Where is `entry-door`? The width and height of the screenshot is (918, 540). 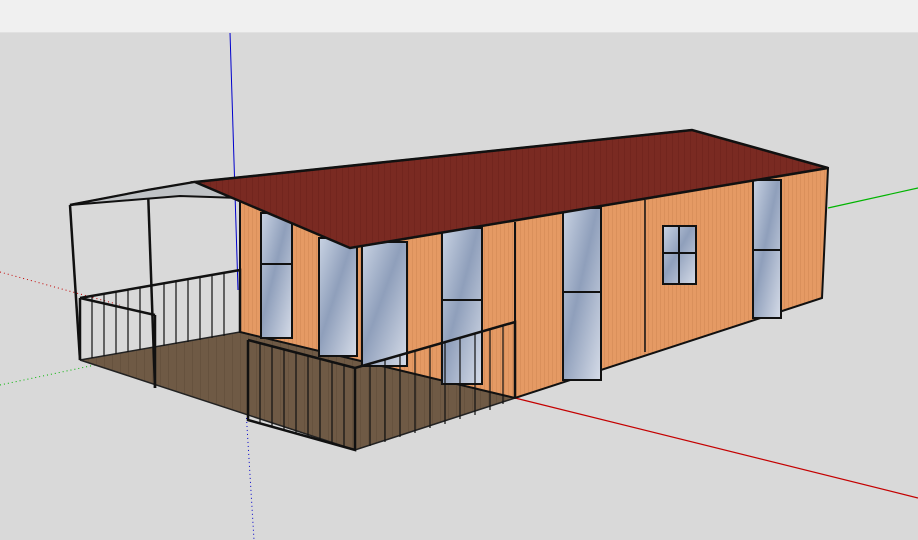
entry-door is located at coordinates (582, 294).